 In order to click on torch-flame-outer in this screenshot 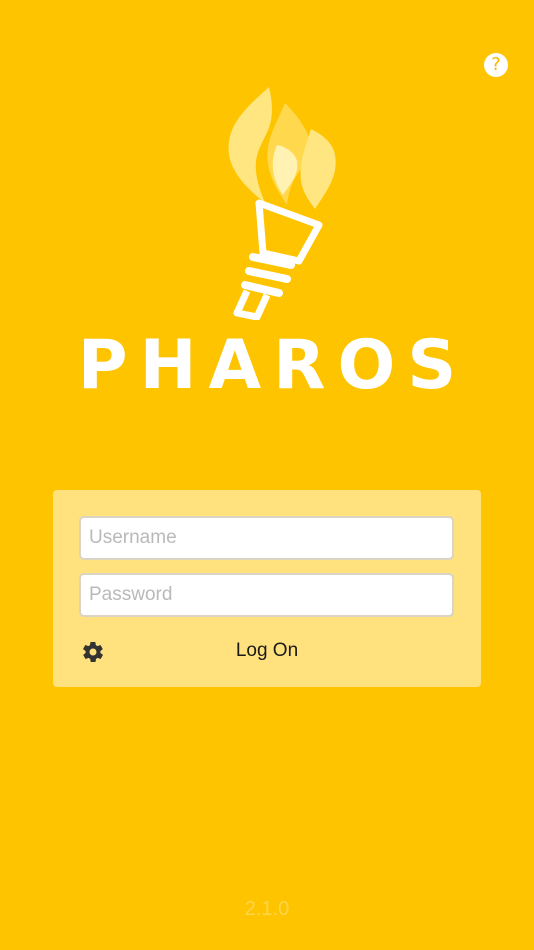, I will do `click(250, 145)`.